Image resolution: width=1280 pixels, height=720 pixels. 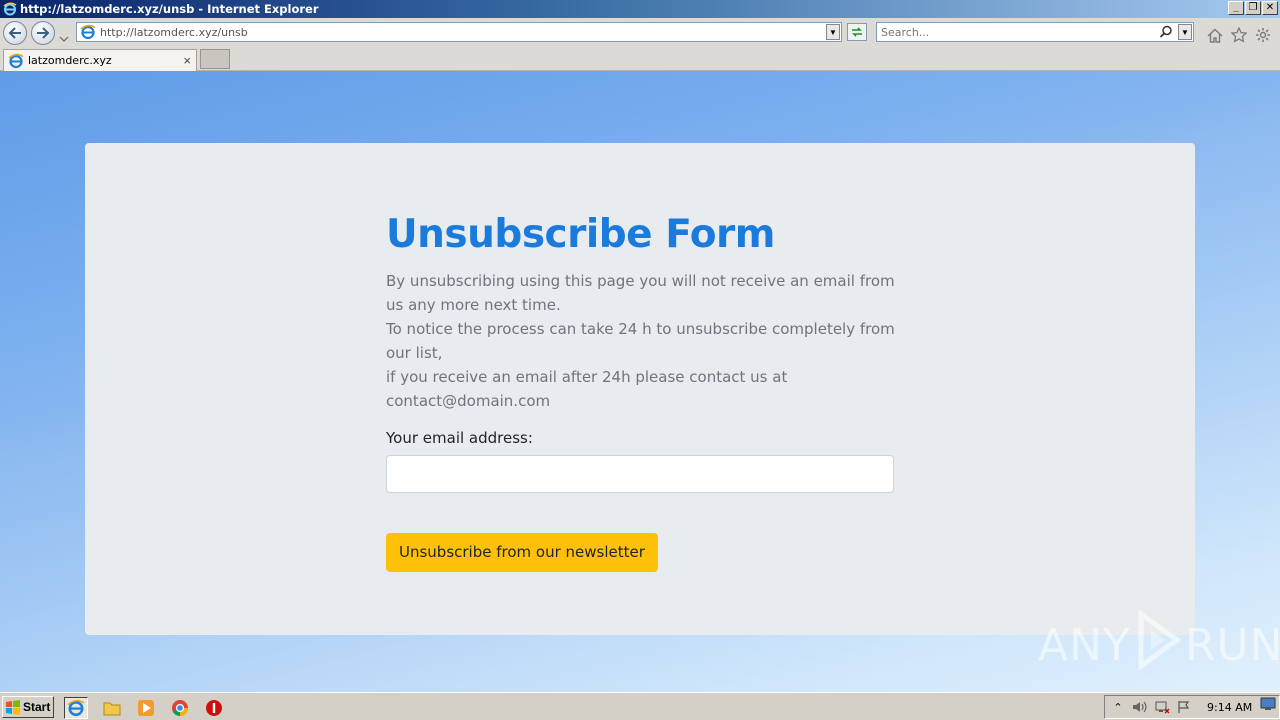 I want to click on back-arrow-icon, so click(x=14, y=33).